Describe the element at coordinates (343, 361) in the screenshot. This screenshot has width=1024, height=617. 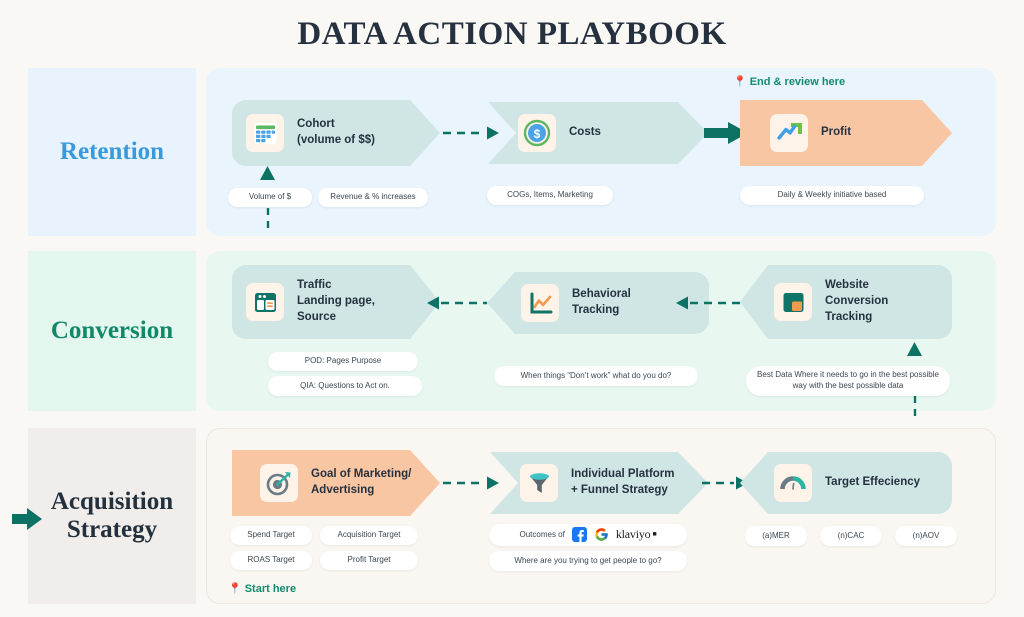
I see `pill-pod-pages-purpose: POD: Pages Purpose` at that location.